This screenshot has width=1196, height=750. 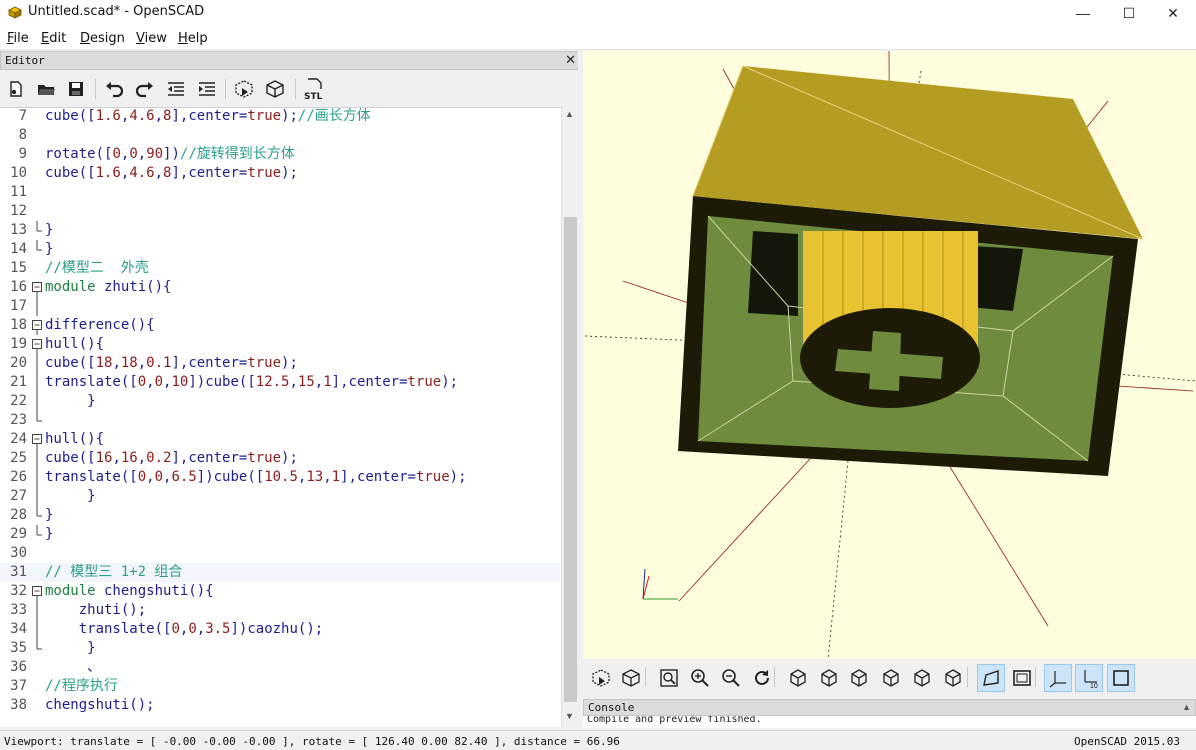 What do you see at coordinates (314, 89) in the screenshot?
I see `export-stl-icon: STL` at bounding box center [314, 89].